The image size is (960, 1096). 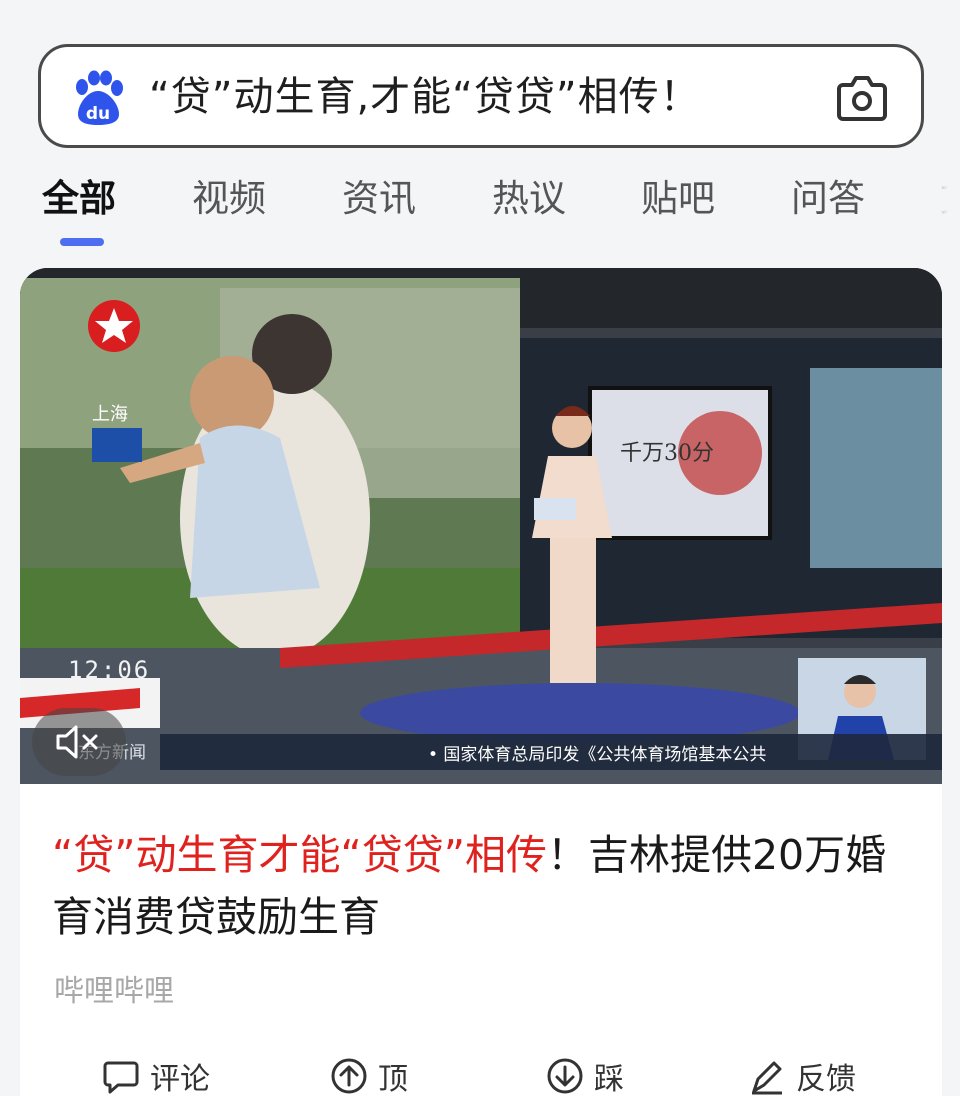 What do you see at coordinates (299, 855) in the screenshot?
I see `title-highlight: “贷”动生育才能“贷贷”相传` at bounding box center [299, 855].